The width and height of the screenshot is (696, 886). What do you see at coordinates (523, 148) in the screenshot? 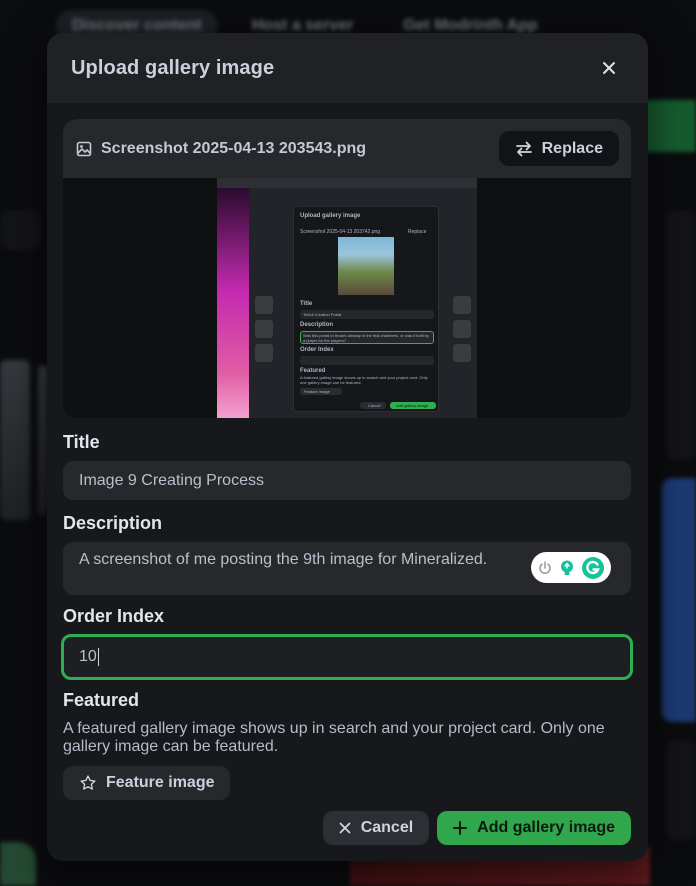
I see `swap-icon` at bounding box center [523, 148].